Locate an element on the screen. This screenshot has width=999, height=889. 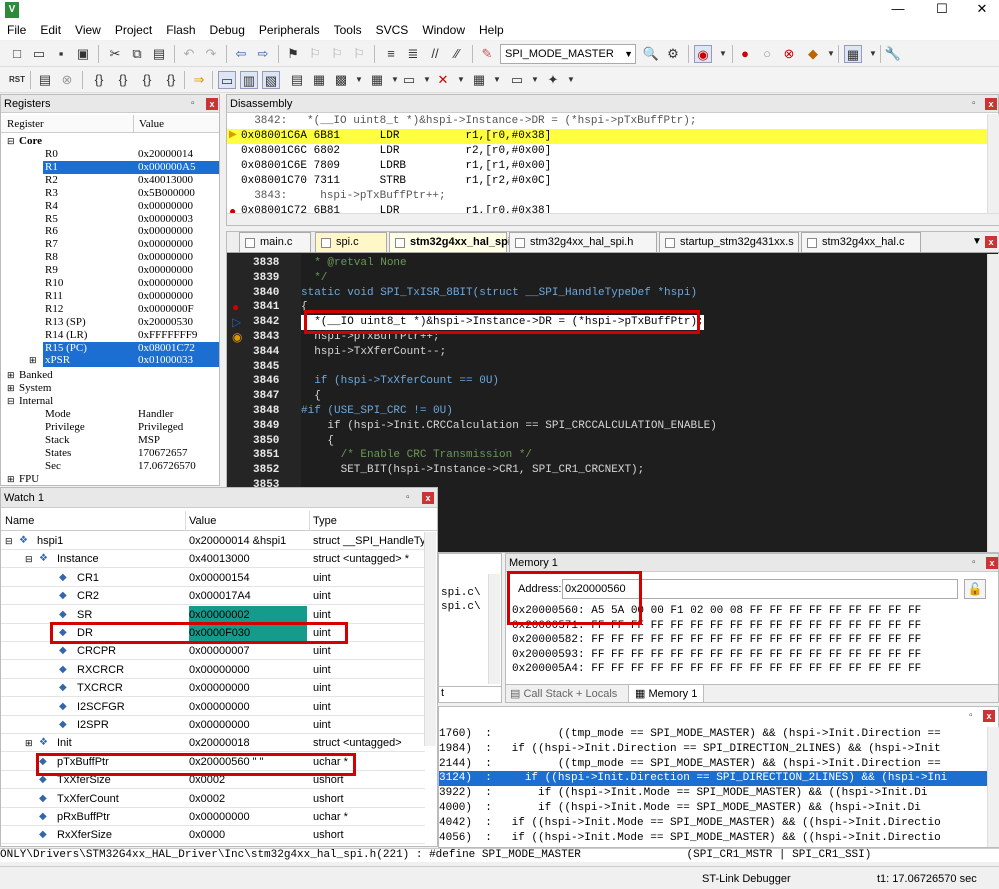
register-row: R11 0x00000000 is located at coordinates (110, 296).